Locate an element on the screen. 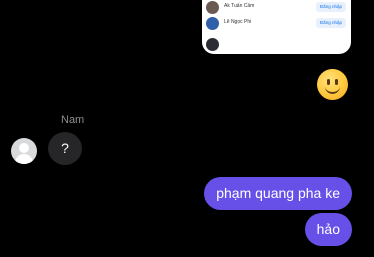  account-row is located at coordinates (276, 43).